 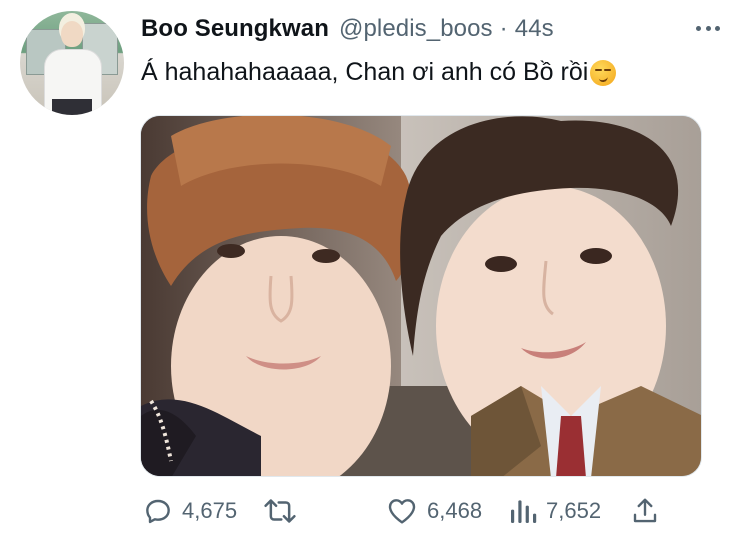 What do you see at coordinates (524, 511) in the screenshot?
I see `views-icon` at bounding box center [524, 511].